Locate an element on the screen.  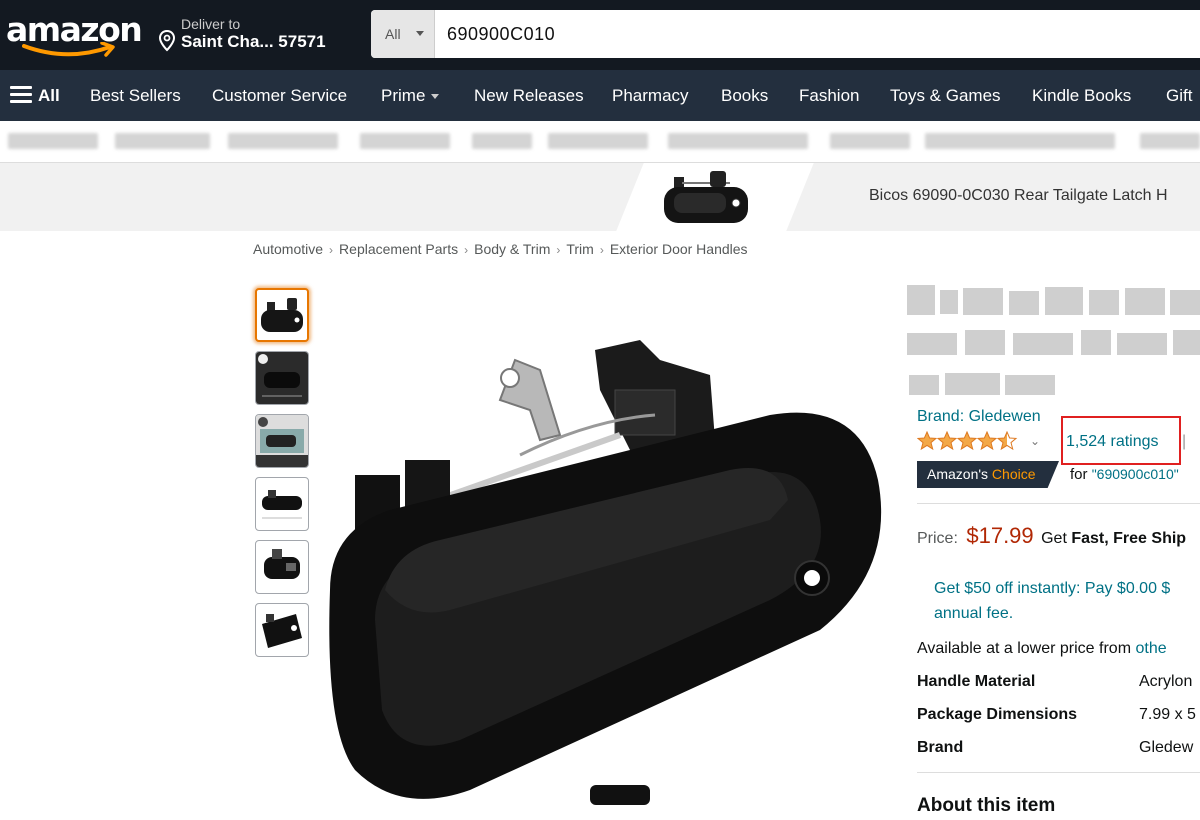
lower-price-text: Available at a lower price from is located at coordinates (1024, 648).